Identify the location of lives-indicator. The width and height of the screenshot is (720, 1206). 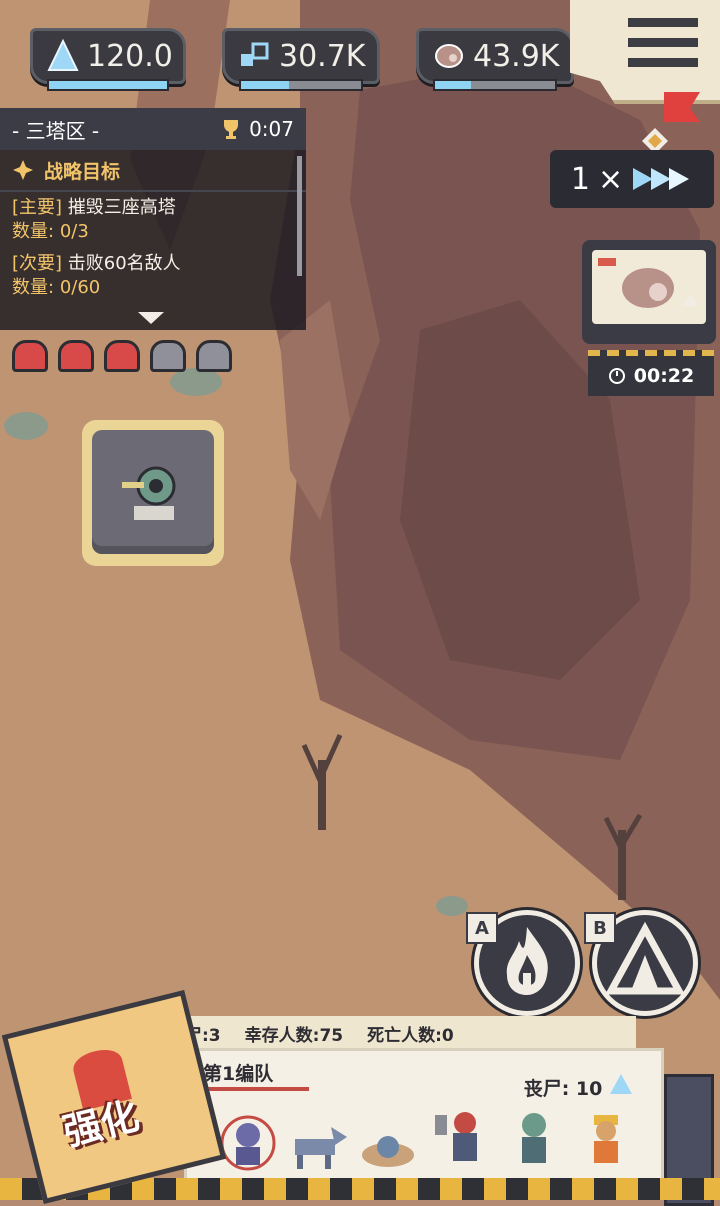
(122, 356).